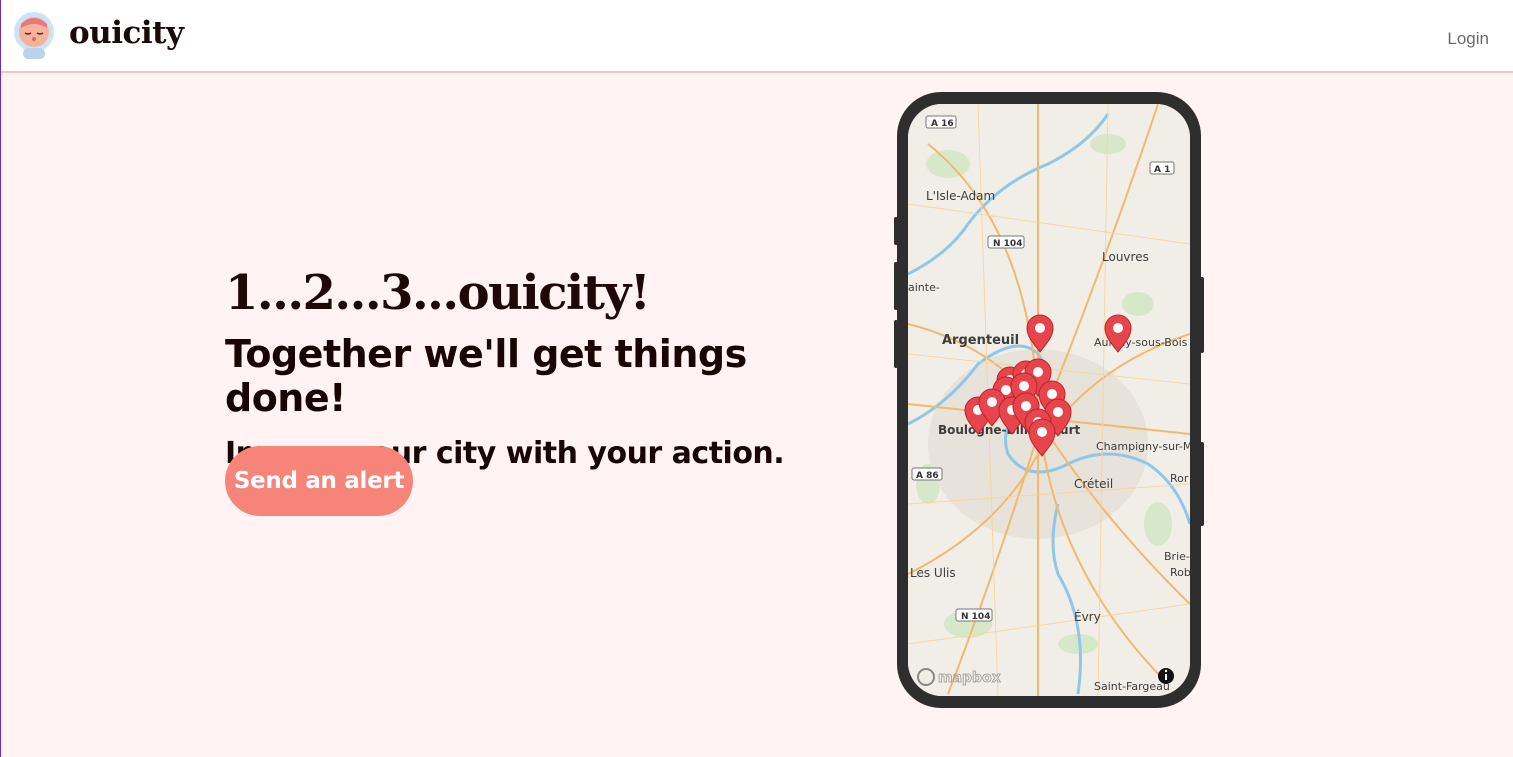 This screenshot has height=757, width=1513. What do you see at coordinates (942, 124) in the screenshot?
I see `road-label: A 16` at bounding box center [942, 124].